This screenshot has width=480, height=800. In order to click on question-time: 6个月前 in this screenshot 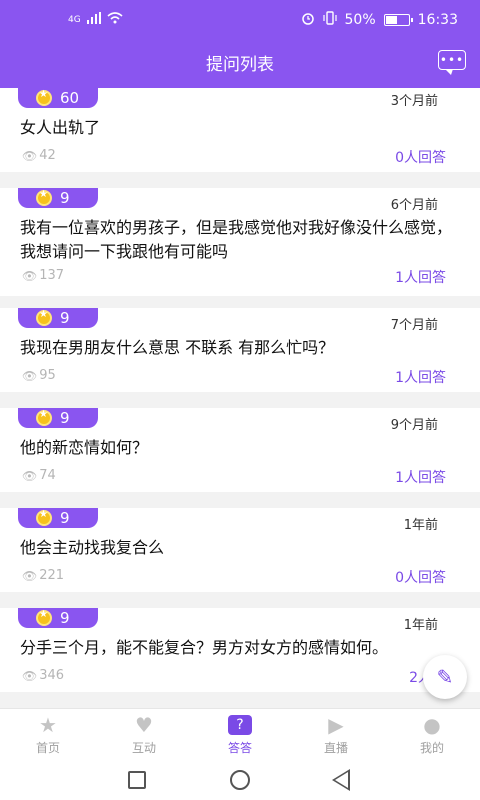, I will do `click(414, 205)`.